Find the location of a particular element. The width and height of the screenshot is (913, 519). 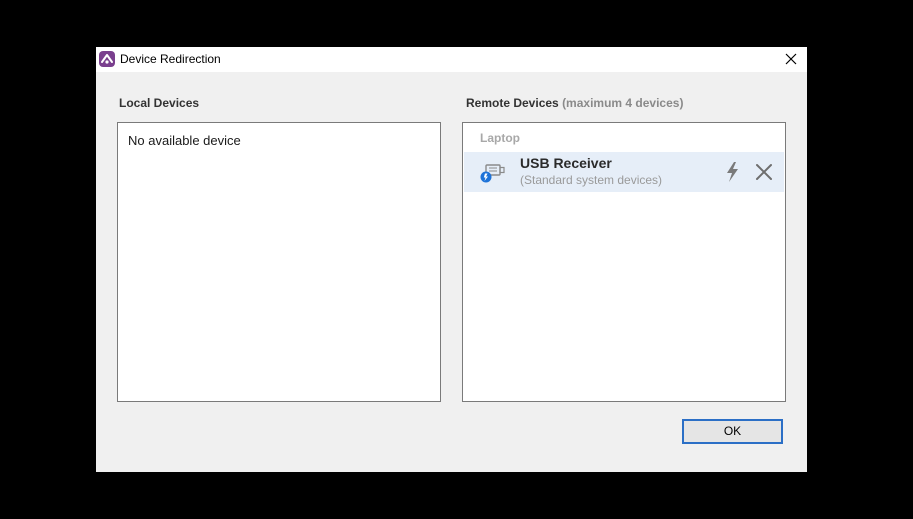

close-button is located at coordinates (791, 59).